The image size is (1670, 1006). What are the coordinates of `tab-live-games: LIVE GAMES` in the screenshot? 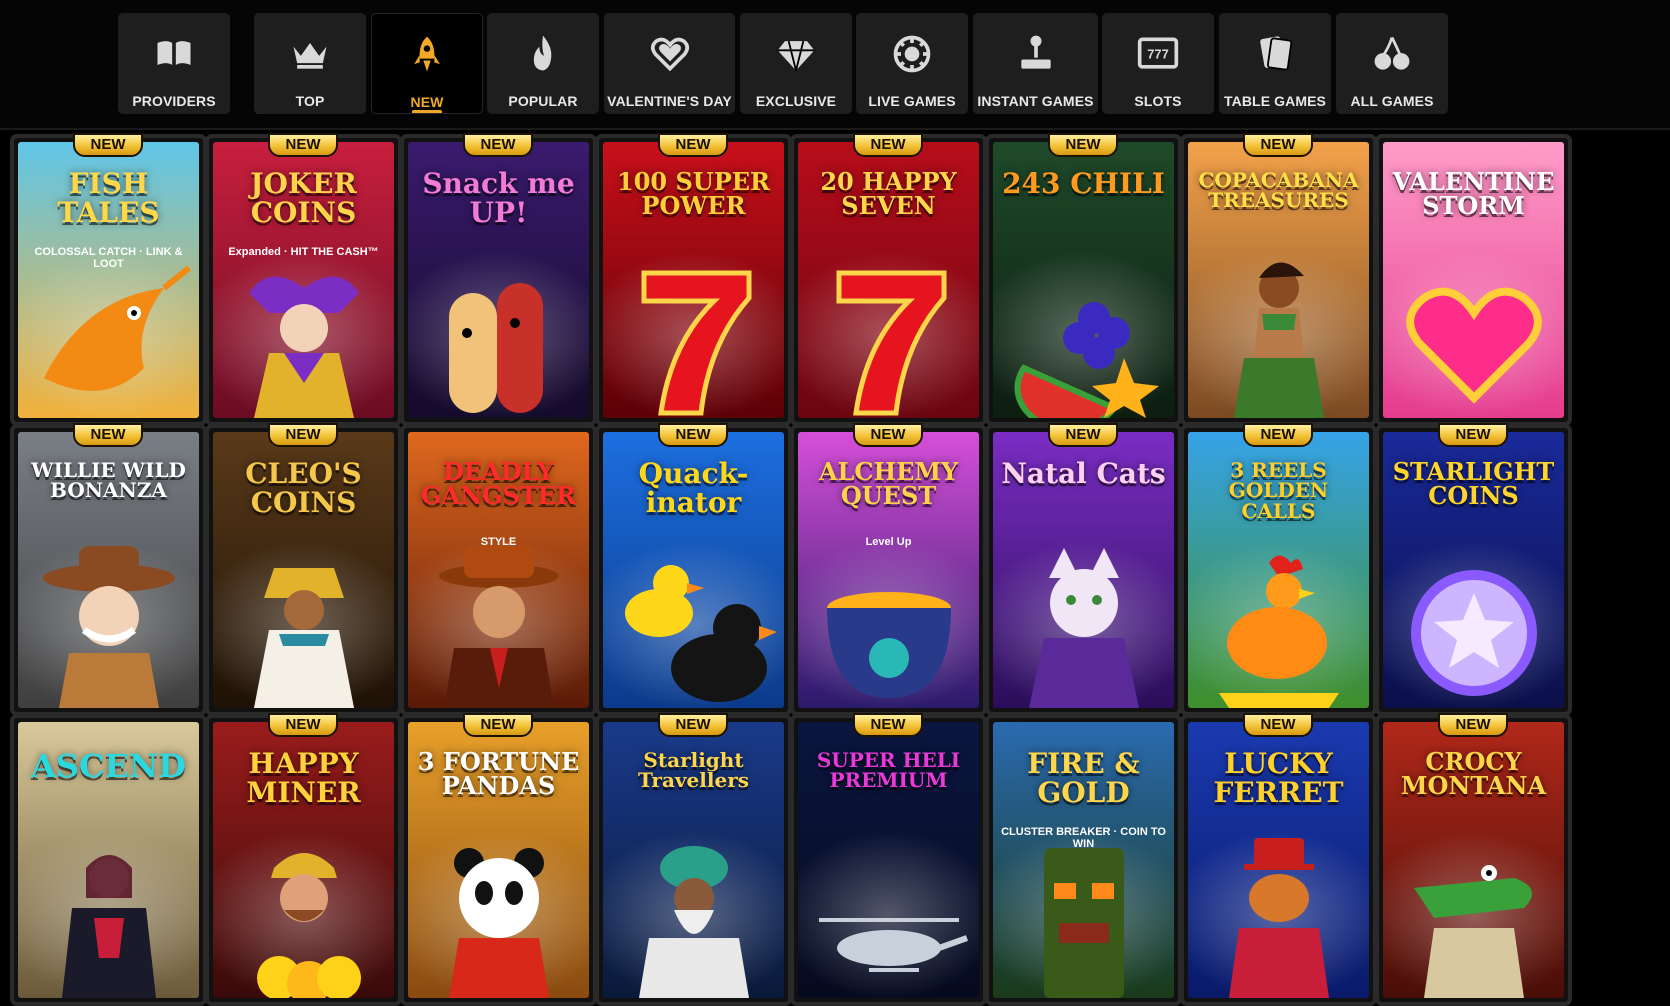 It's located at (912, 63).